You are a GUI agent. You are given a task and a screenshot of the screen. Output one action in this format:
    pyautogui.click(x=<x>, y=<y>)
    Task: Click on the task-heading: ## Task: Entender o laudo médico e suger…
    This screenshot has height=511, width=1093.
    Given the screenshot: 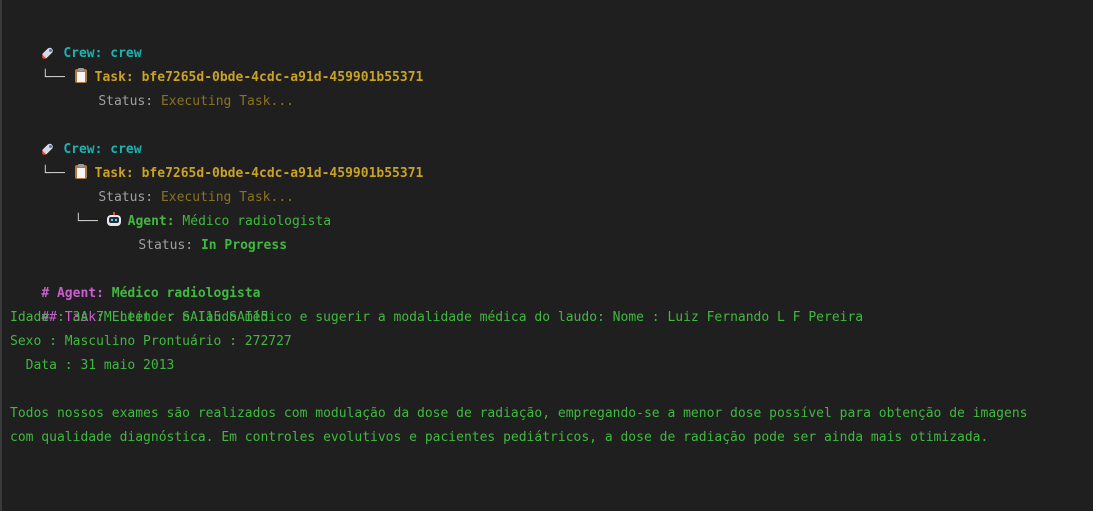 What is the action you would take?
    pyautogui.click(x=436, y=303)
    